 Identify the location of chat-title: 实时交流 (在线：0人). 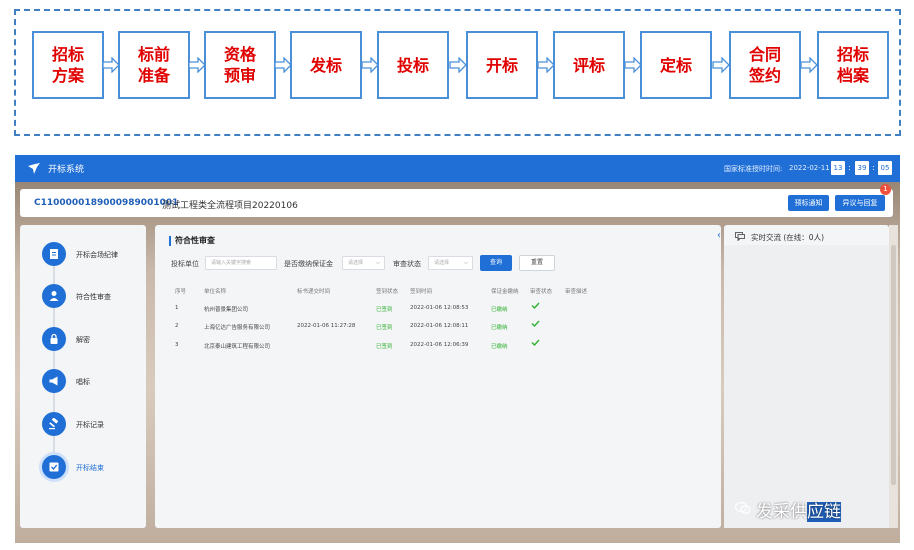
(788, 237).